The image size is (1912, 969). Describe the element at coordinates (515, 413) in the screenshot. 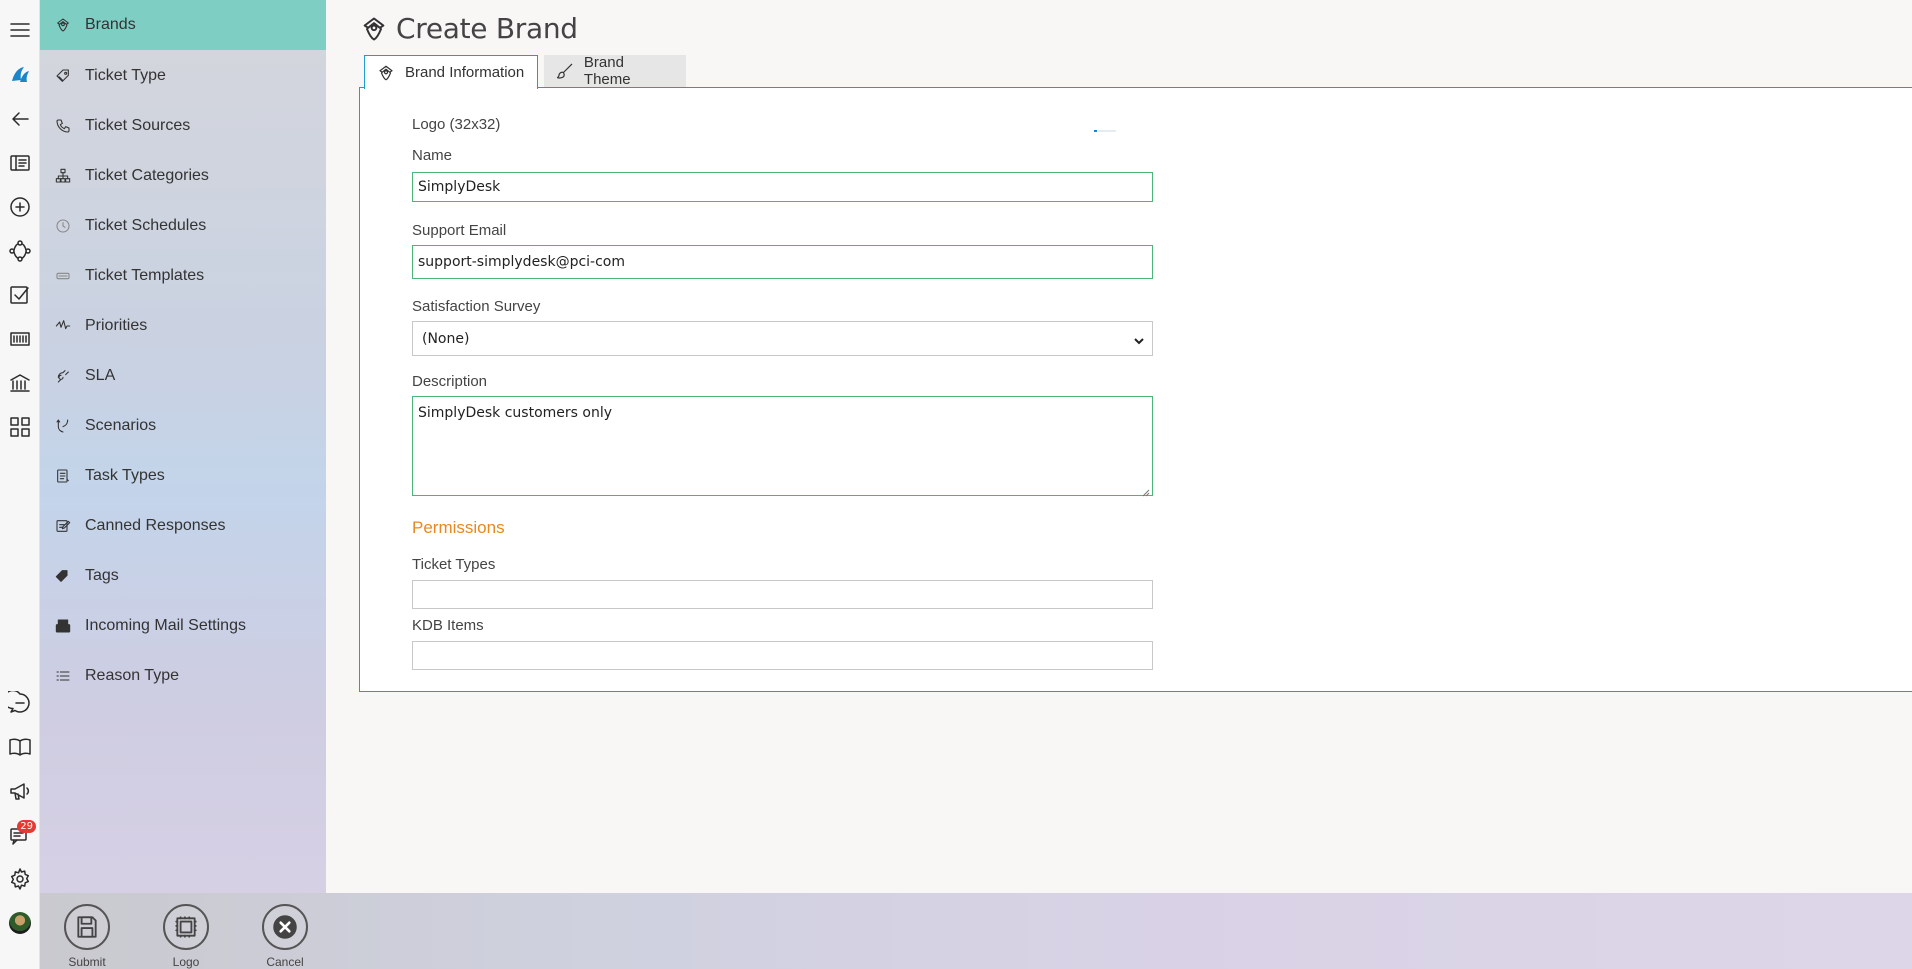

I see `description-value: SimplyDesk customers only` at that location.